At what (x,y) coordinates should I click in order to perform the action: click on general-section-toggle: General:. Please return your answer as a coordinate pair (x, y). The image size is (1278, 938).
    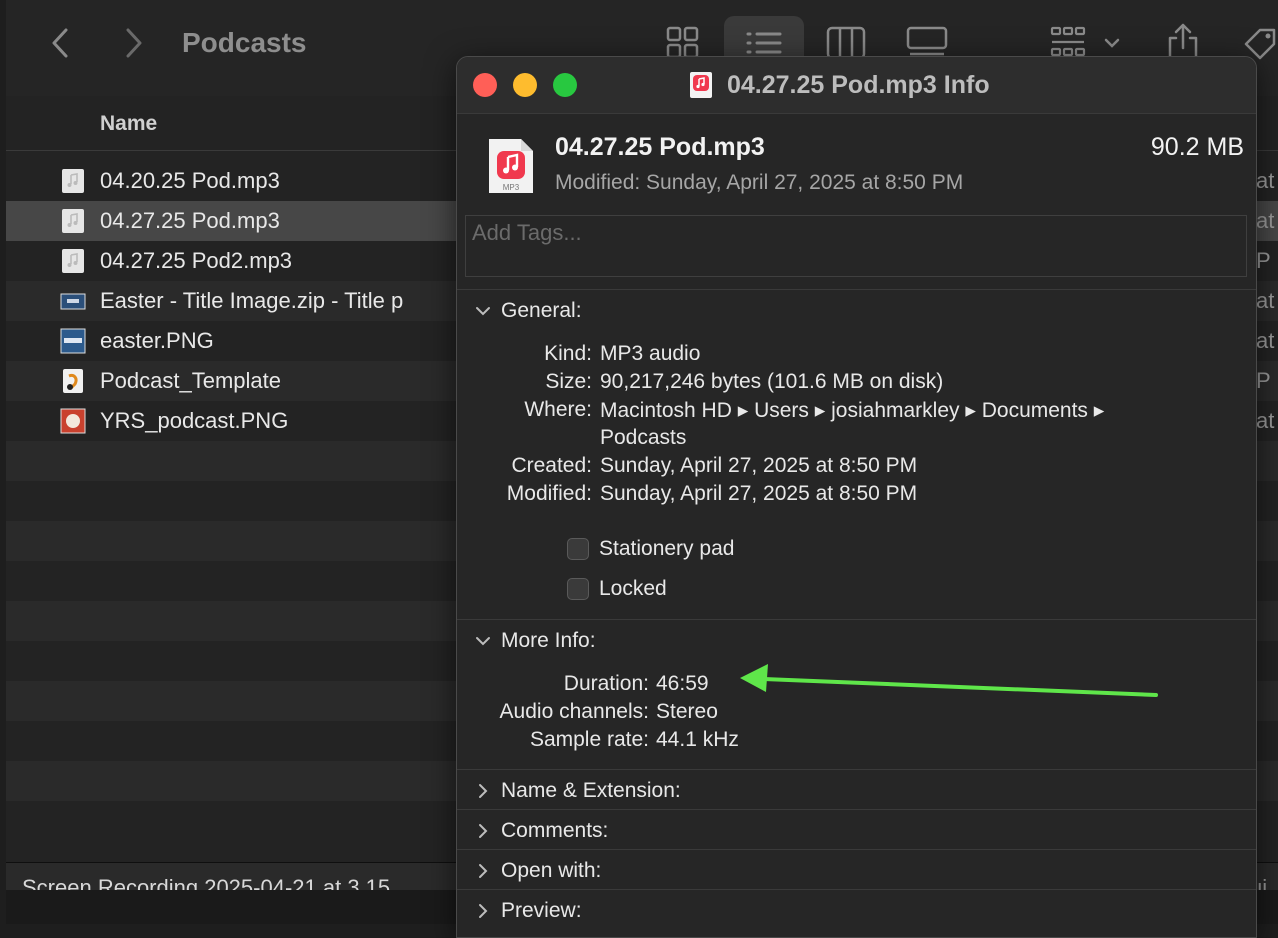
    Looking at the image, I should click on (528, 311).